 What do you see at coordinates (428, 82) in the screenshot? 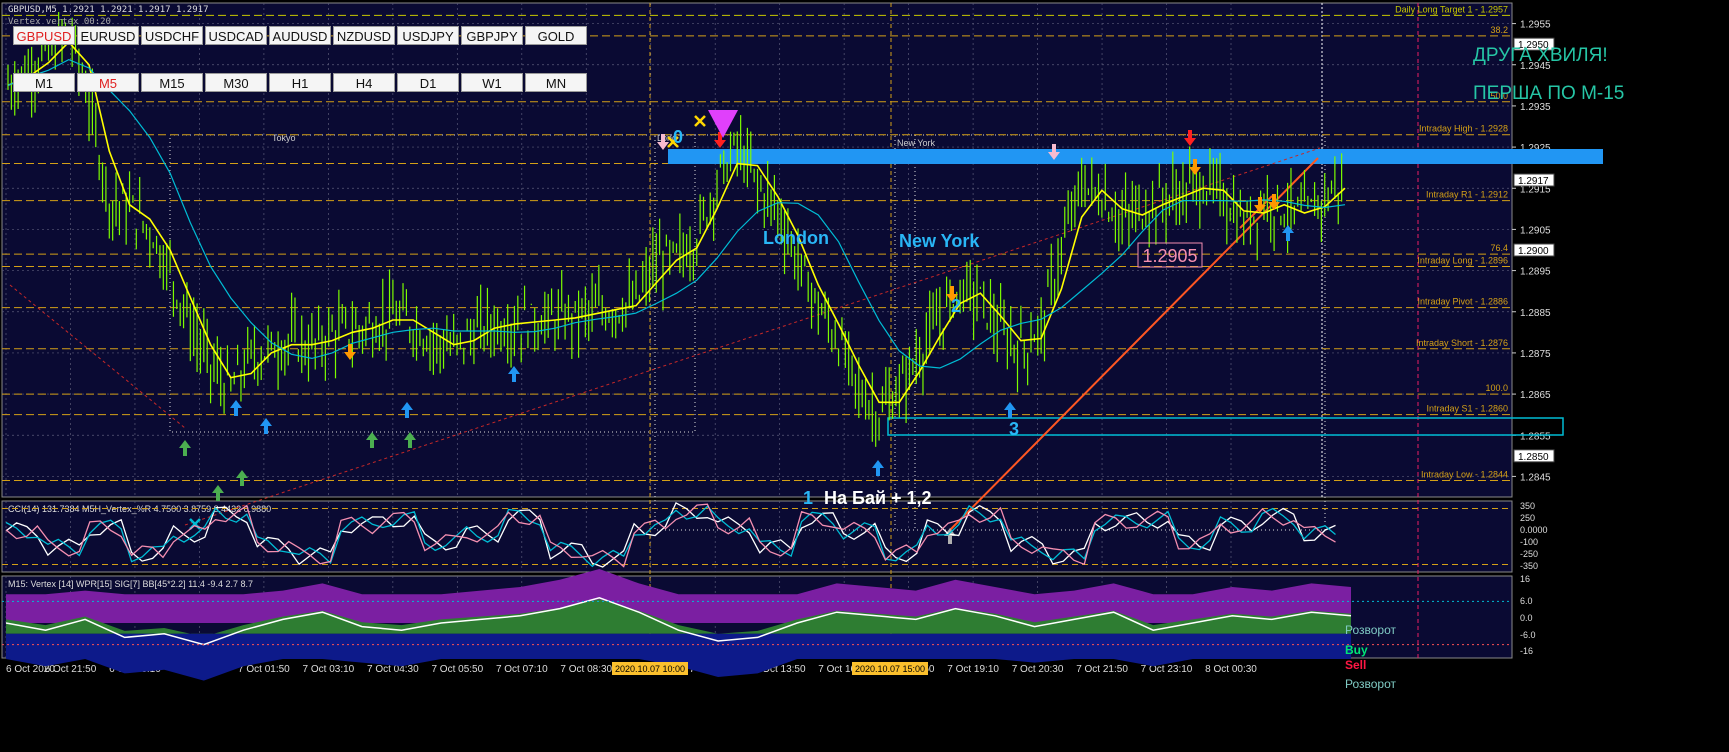
I see `timeframe-button-d1: D1` at bounding box center [428, 82].